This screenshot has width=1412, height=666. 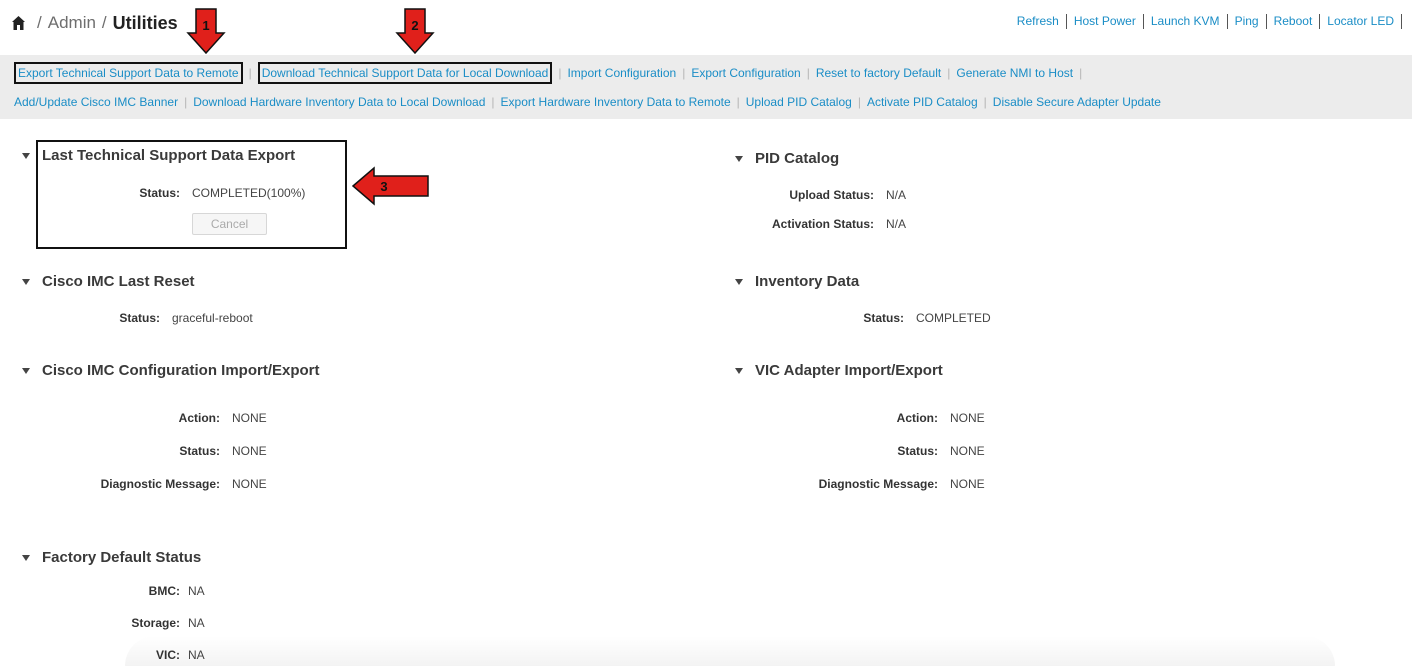 I want to click on field-label: Activation Status:, so click(x=822, y=224).